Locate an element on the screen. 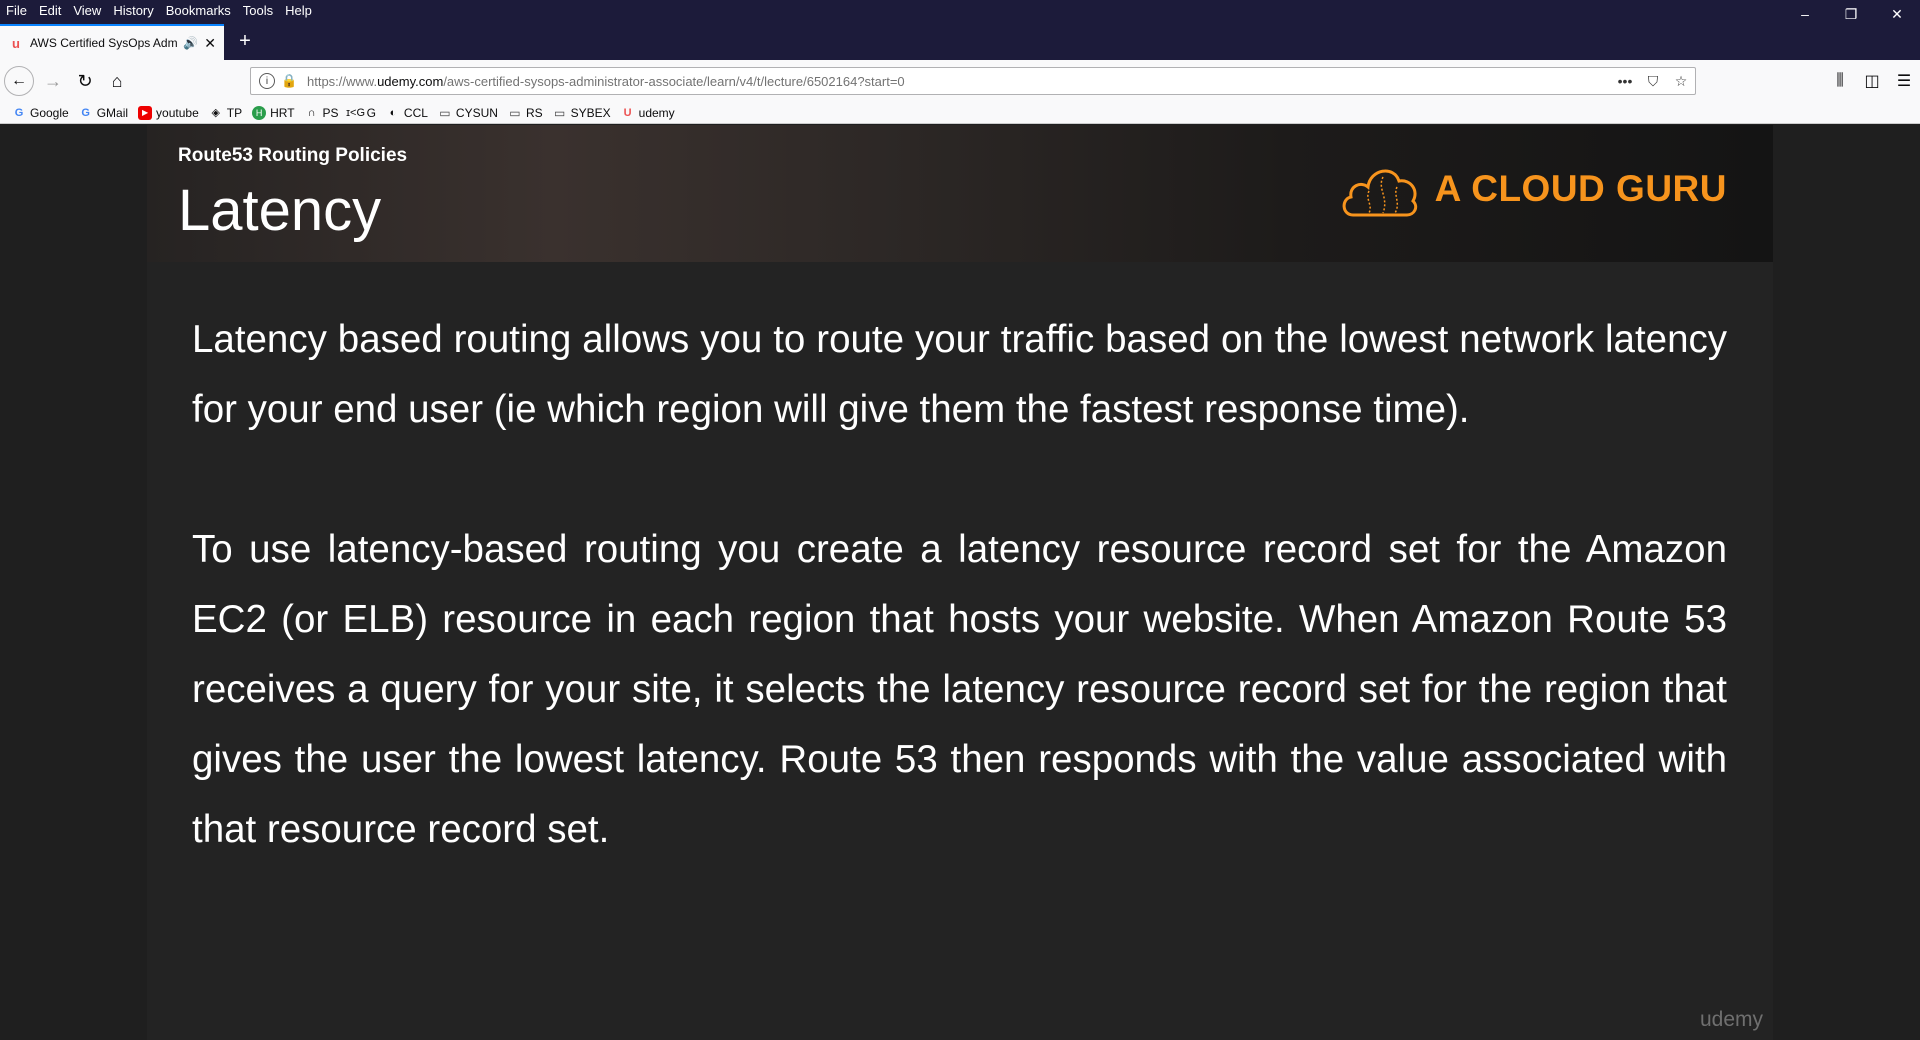 This screenshot has width=1920, height=1040. cloud-logo-icon is located at coordinates (1379, 193).